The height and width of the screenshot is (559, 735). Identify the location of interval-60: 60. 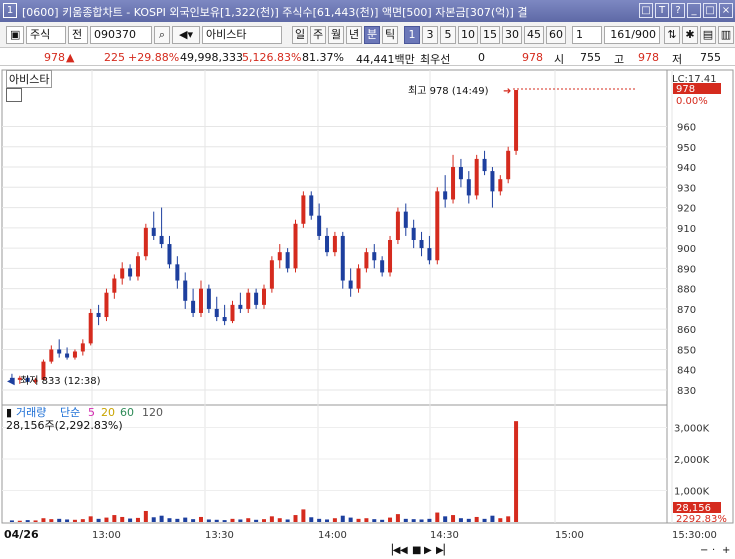
(556, 35).